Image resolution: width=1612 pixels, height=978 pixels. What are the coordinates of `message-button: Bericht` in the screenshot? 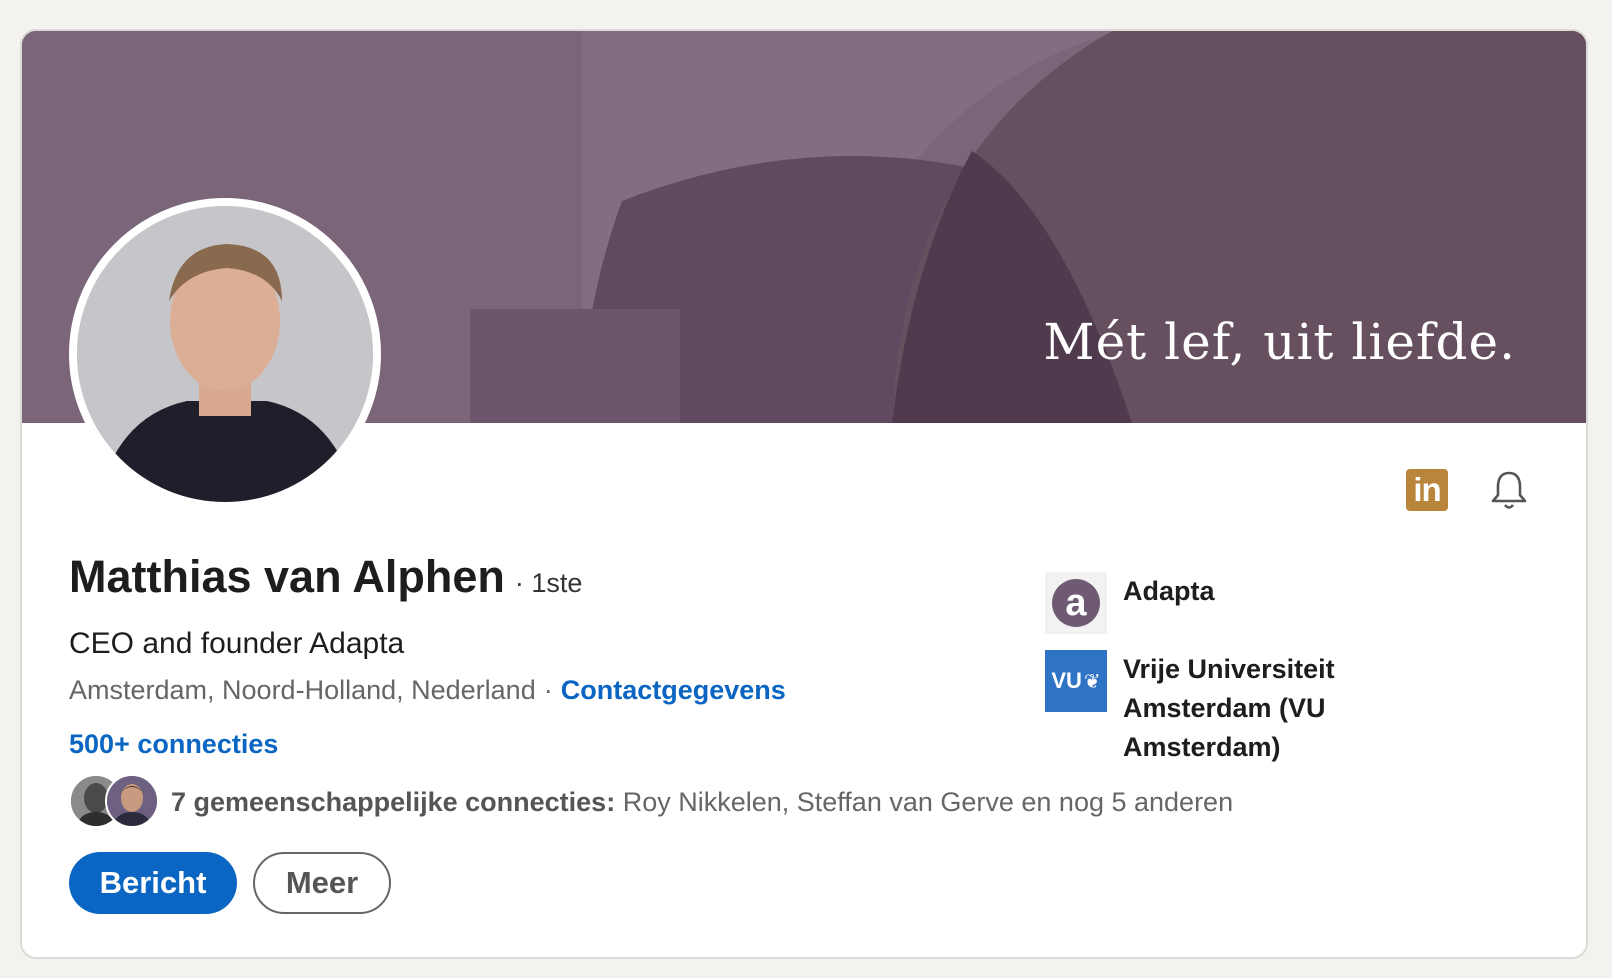 It's located at (153, 883).